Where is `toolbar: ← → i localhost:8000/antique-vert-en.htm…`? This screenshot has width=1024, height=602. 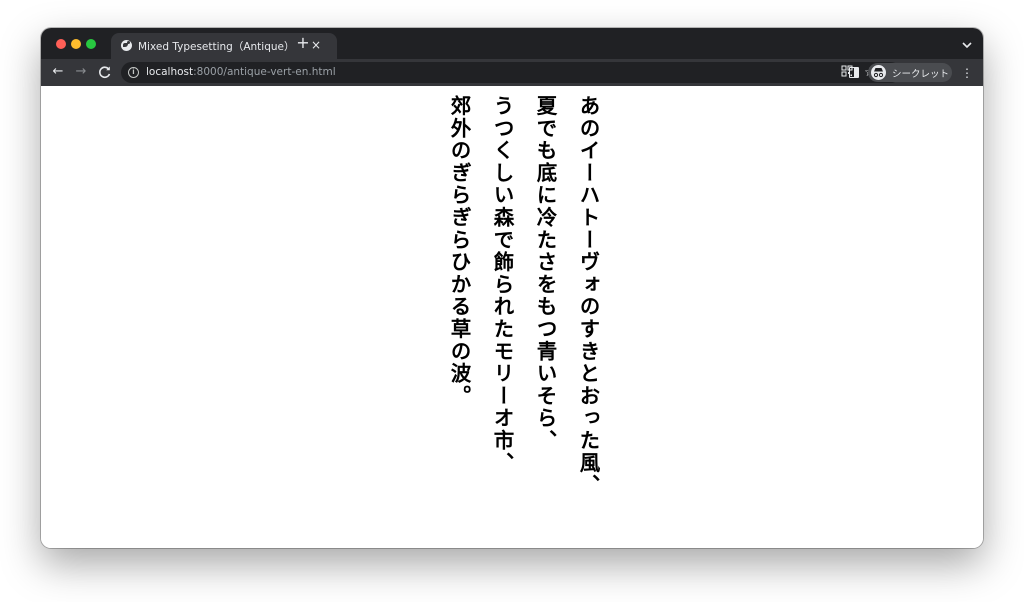
toolbar: ← → i localhost:8000/antique-vert-en.htm… is located at coordinates (512, 72).